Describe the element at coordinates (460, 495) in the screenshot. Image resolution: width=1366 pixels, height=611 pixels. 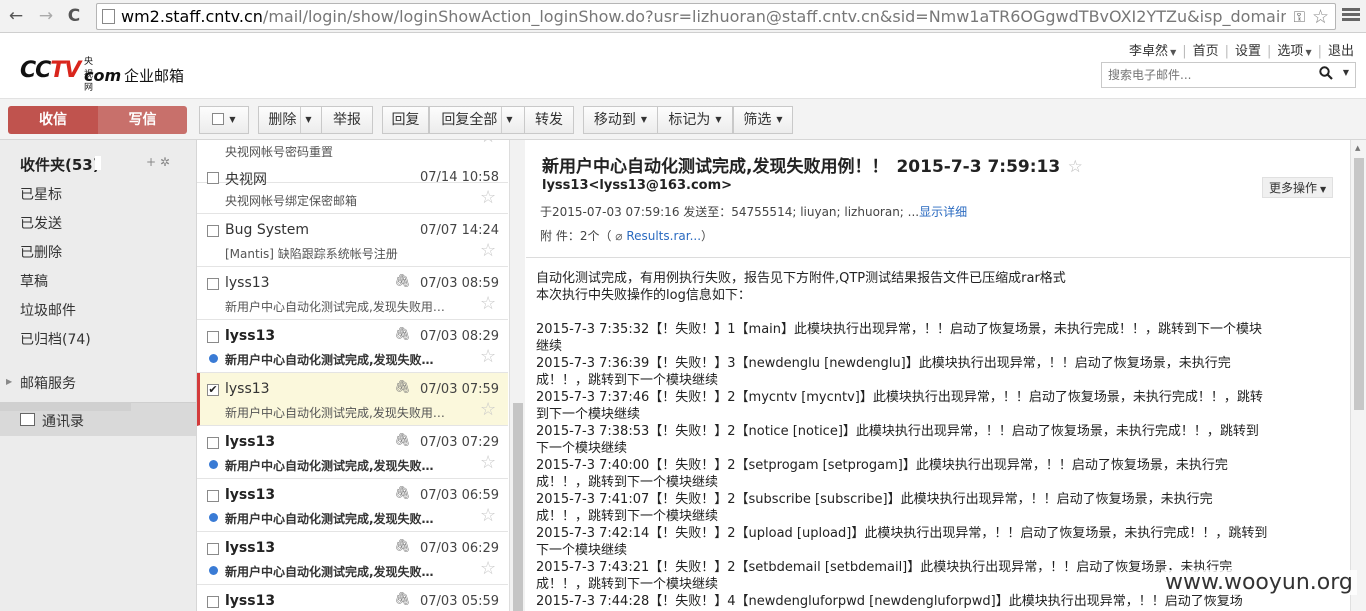
I see `mail-date: 07/03 06:59` at that location.